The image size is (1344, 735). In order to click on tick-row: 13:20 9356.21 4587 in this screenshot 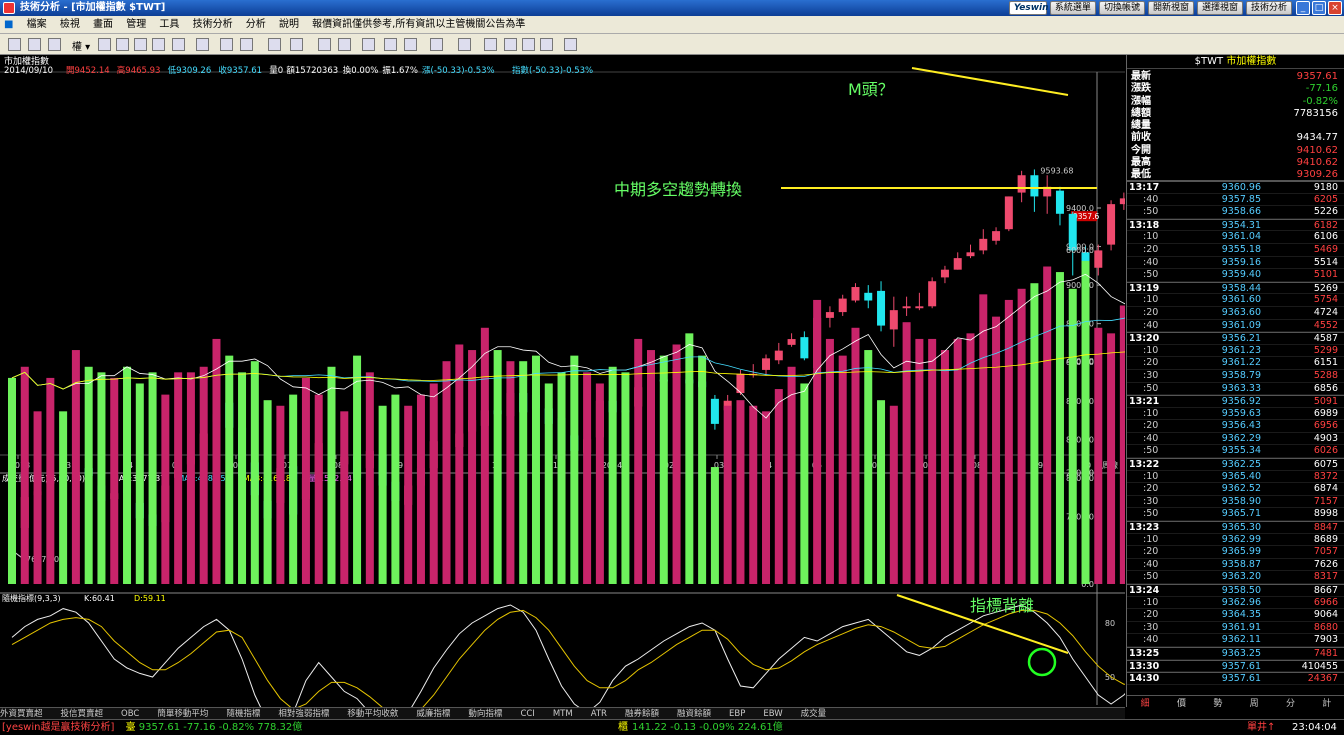, I will do `click(1235, 338)`.